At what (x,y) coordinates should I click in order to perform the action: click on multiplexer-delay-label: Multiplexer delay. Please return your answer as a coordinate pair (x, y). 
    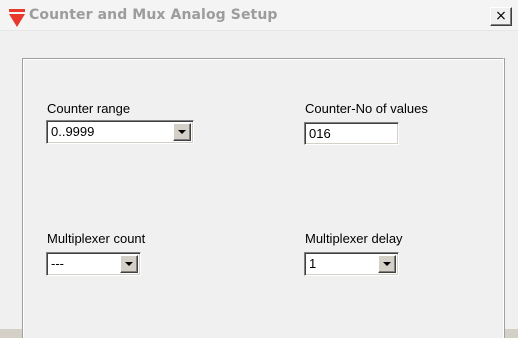
    Looking at the image, I should click on (354, 238).